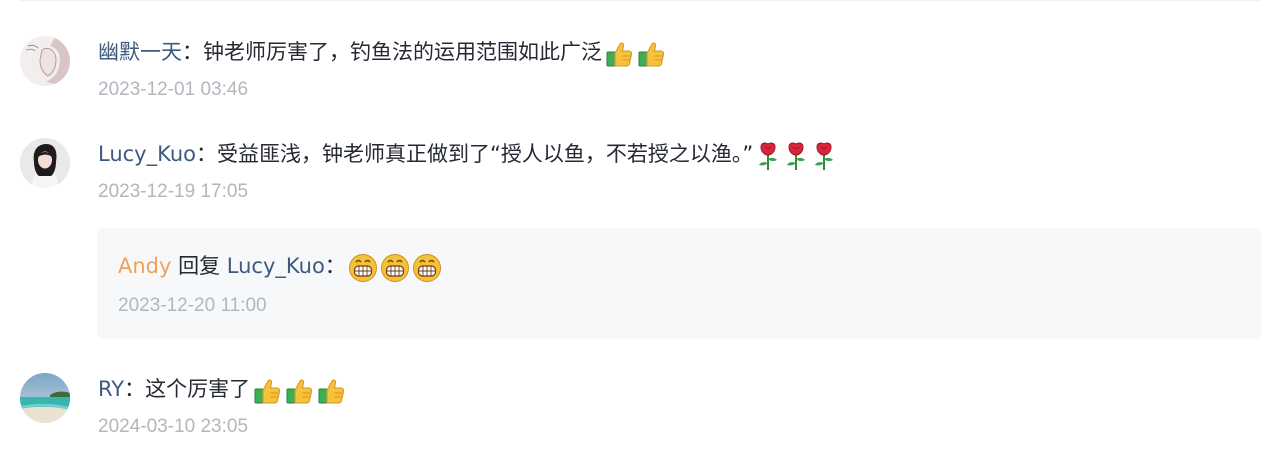 The image size is (1280, 452). What do you see at coordinates (485, 154) in the screenshot?
I see `comment-text: 受益匪浅，钟老师真正做到了“授人以鱼，不若授之以渔。”` at bounding box center [485, 154].